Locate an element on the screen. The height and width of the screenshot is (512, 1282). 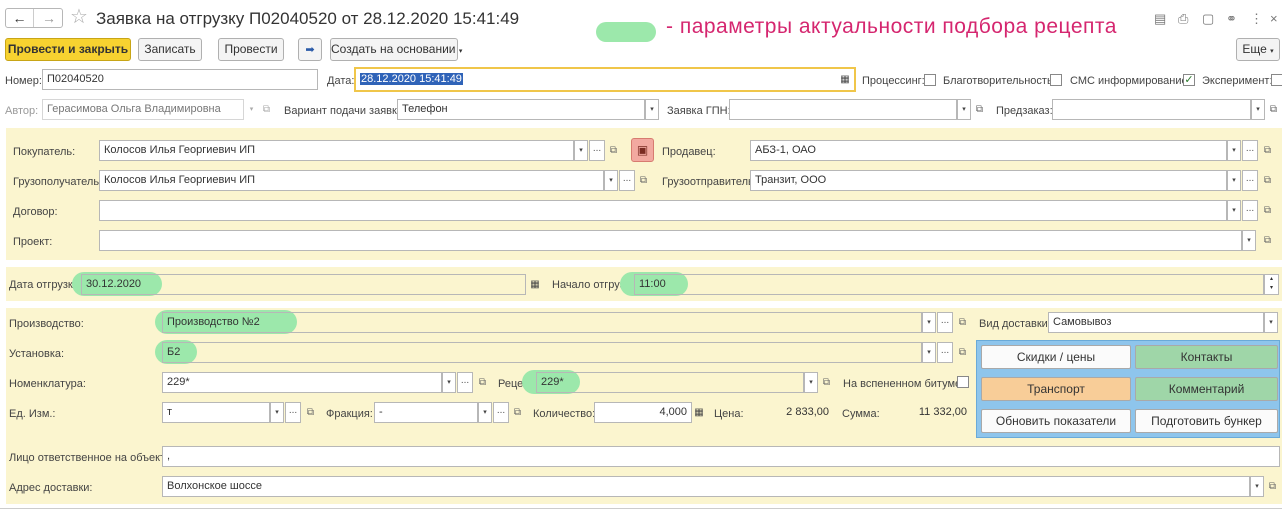
charity-label: Благотворительность: is located at coordinates (999, 81).